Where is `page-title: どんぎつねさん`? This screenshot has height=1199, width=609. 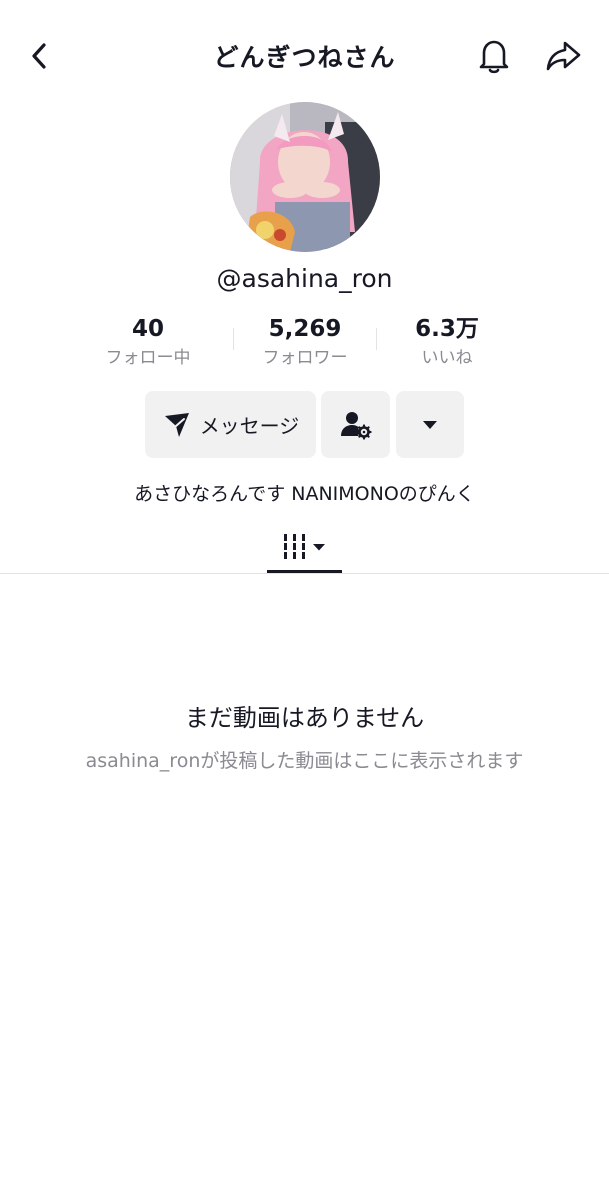 page-title: どんぎつねさん is located at coordinates (304, 57).